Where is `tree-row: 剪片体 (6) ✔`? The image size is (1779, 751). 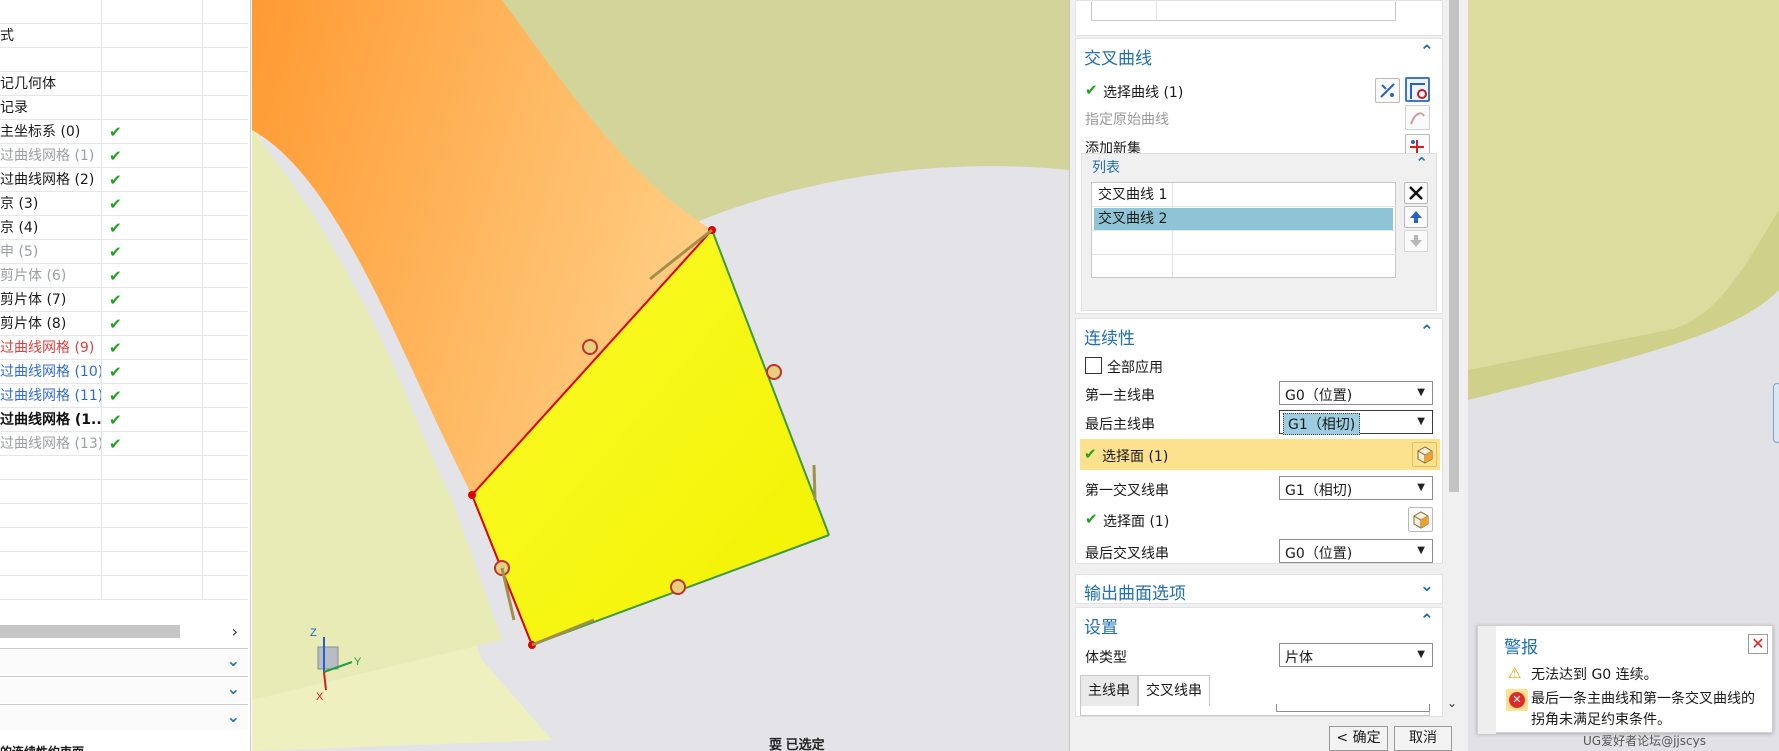
tree-row: 剪片体 (6) ✔ is located at coordinates (124, 276).